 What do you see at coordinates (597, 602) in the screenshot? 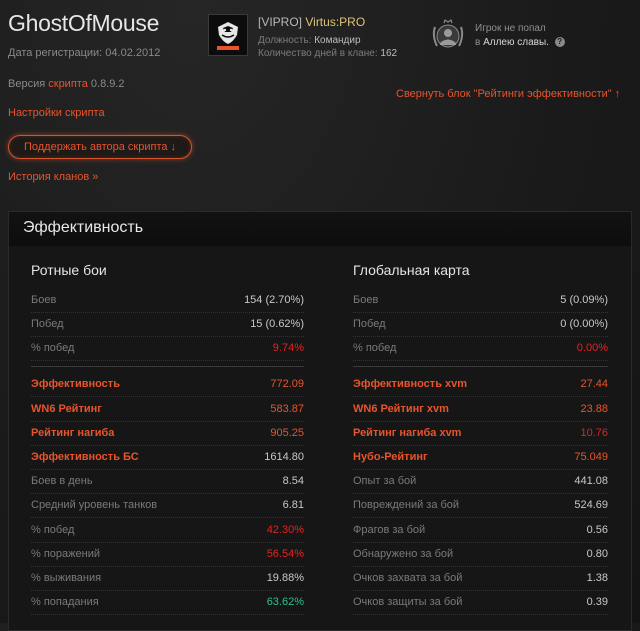
I see `stat-value: 0.39` at bounding box center [597, 602].